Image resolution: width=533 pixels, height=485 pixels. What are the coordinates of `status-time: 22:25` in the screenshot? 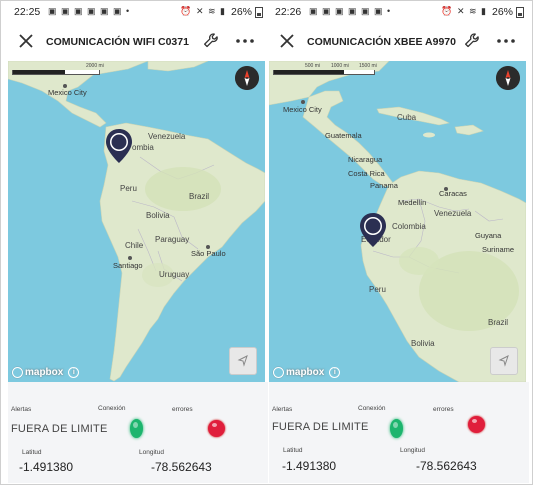 It's located at (27, 12).